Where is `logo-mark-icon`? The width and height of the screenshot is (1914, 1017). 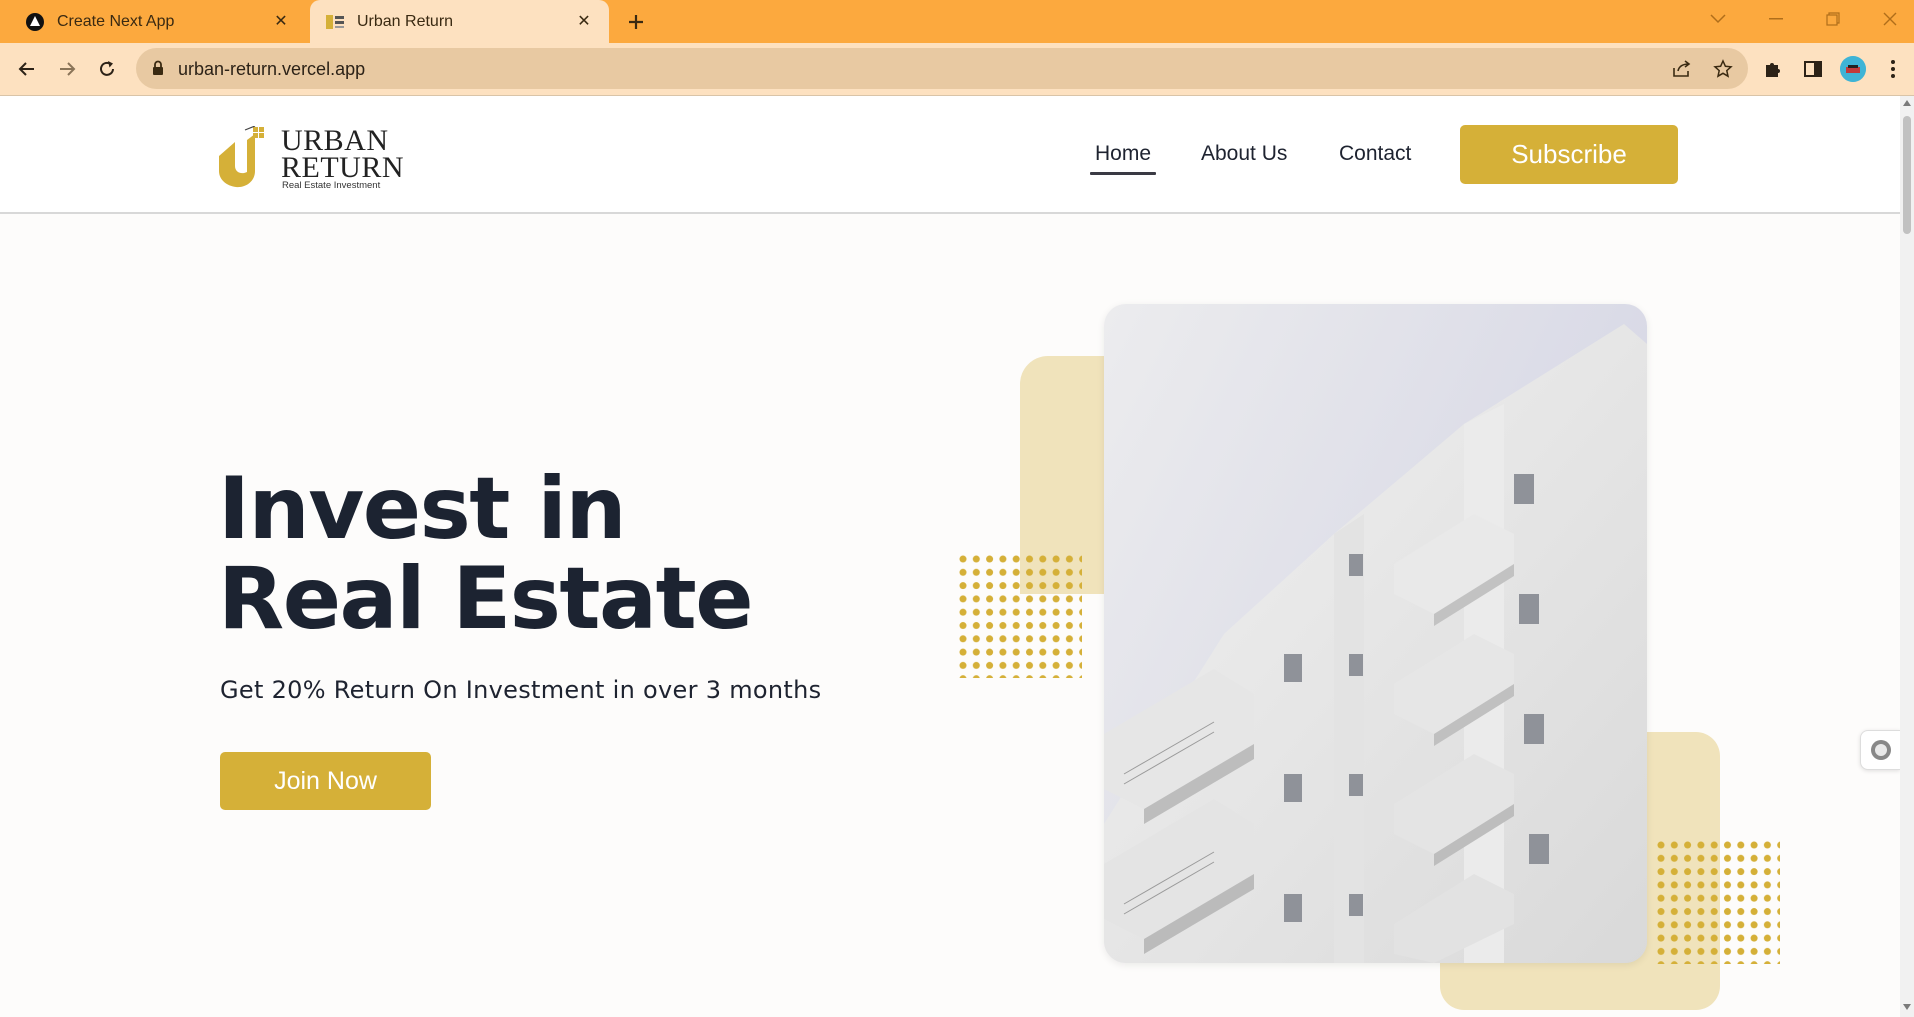 logo-mark-icon is located at coordinates (241, 157).